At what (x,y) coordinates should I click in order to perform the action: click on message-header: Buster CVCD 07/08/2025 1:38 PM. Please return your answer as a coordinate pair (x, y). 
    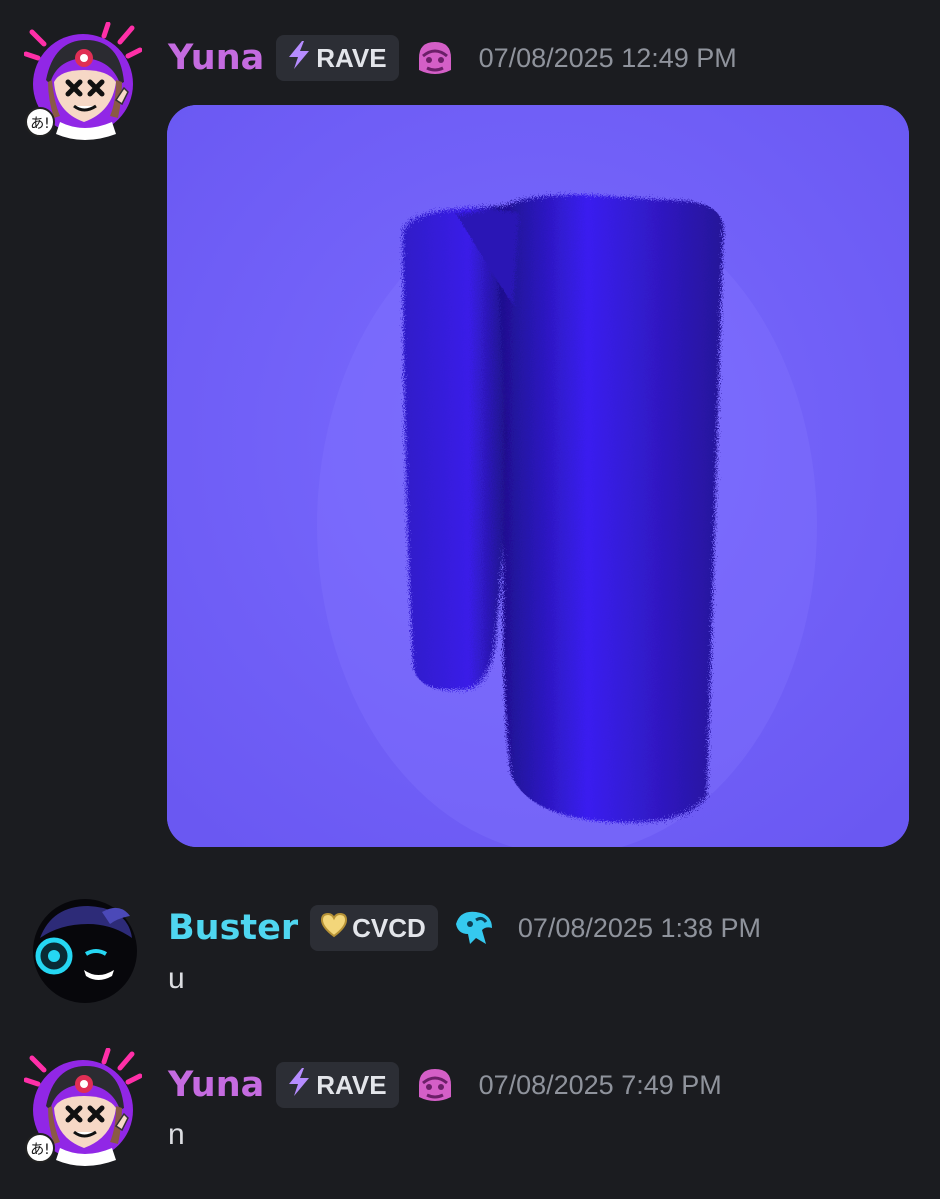
    Looking at the image, I should click on (464, 928).